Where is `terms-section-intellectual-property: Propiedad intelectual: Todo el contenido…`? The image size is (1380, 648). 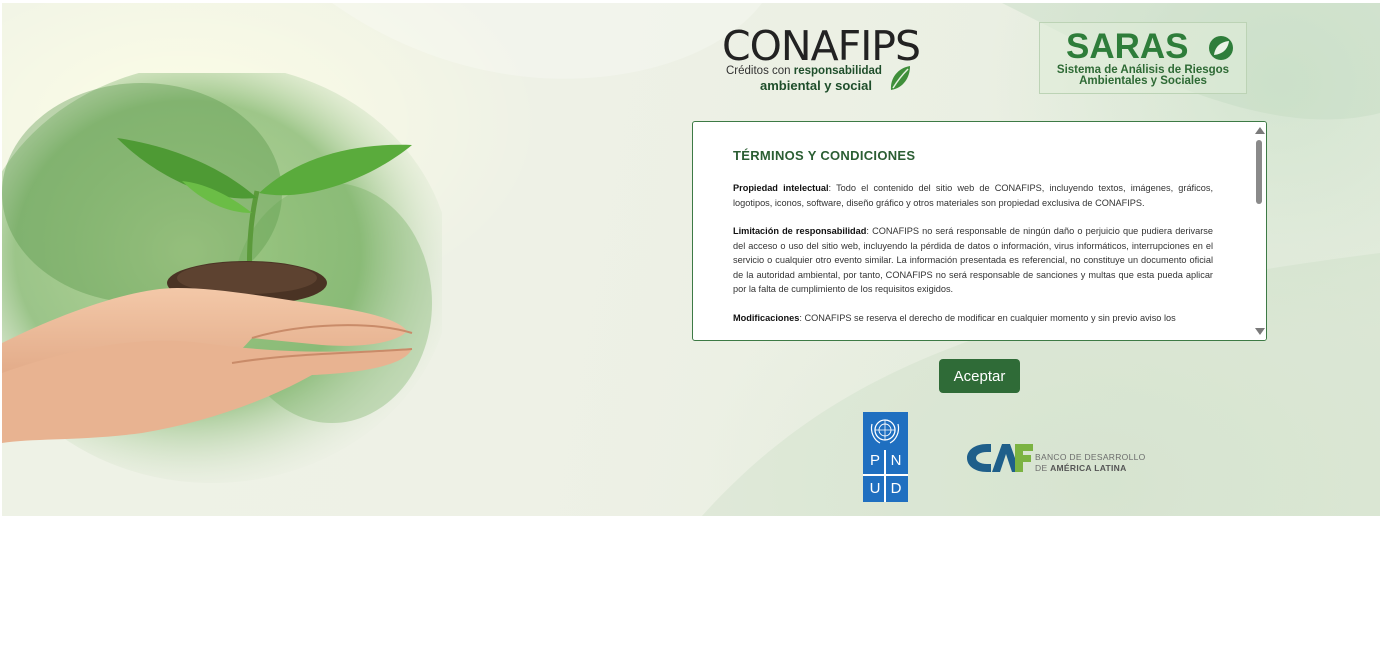 terms-section-intellectual-property: Propiedad intelectual: Todo el contenido… is located at coordinates (973, 195).